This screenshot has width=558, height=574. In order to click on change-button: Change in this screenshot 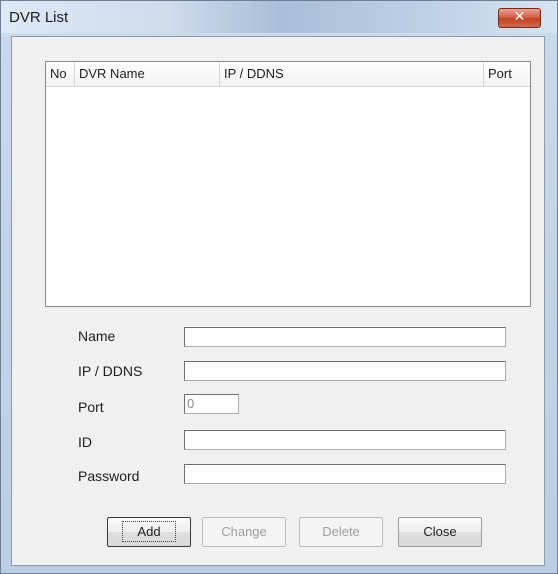, I will do `click(244, 532)`.